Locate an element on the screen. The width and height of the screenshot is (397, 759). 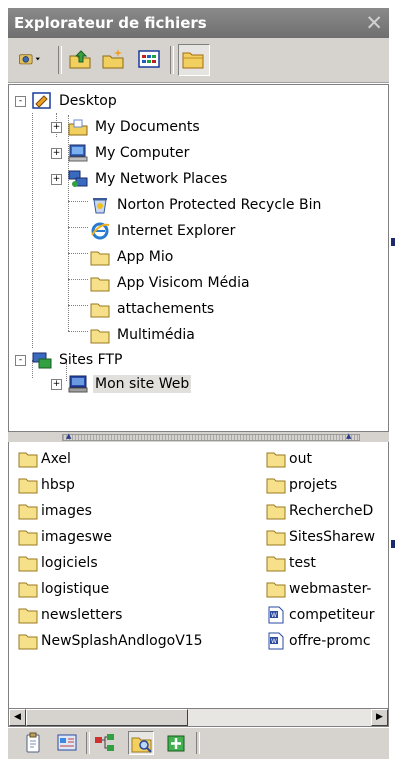
tree-node-app-visicom-media: App Visicom Média is located at coordinates (170, 283).